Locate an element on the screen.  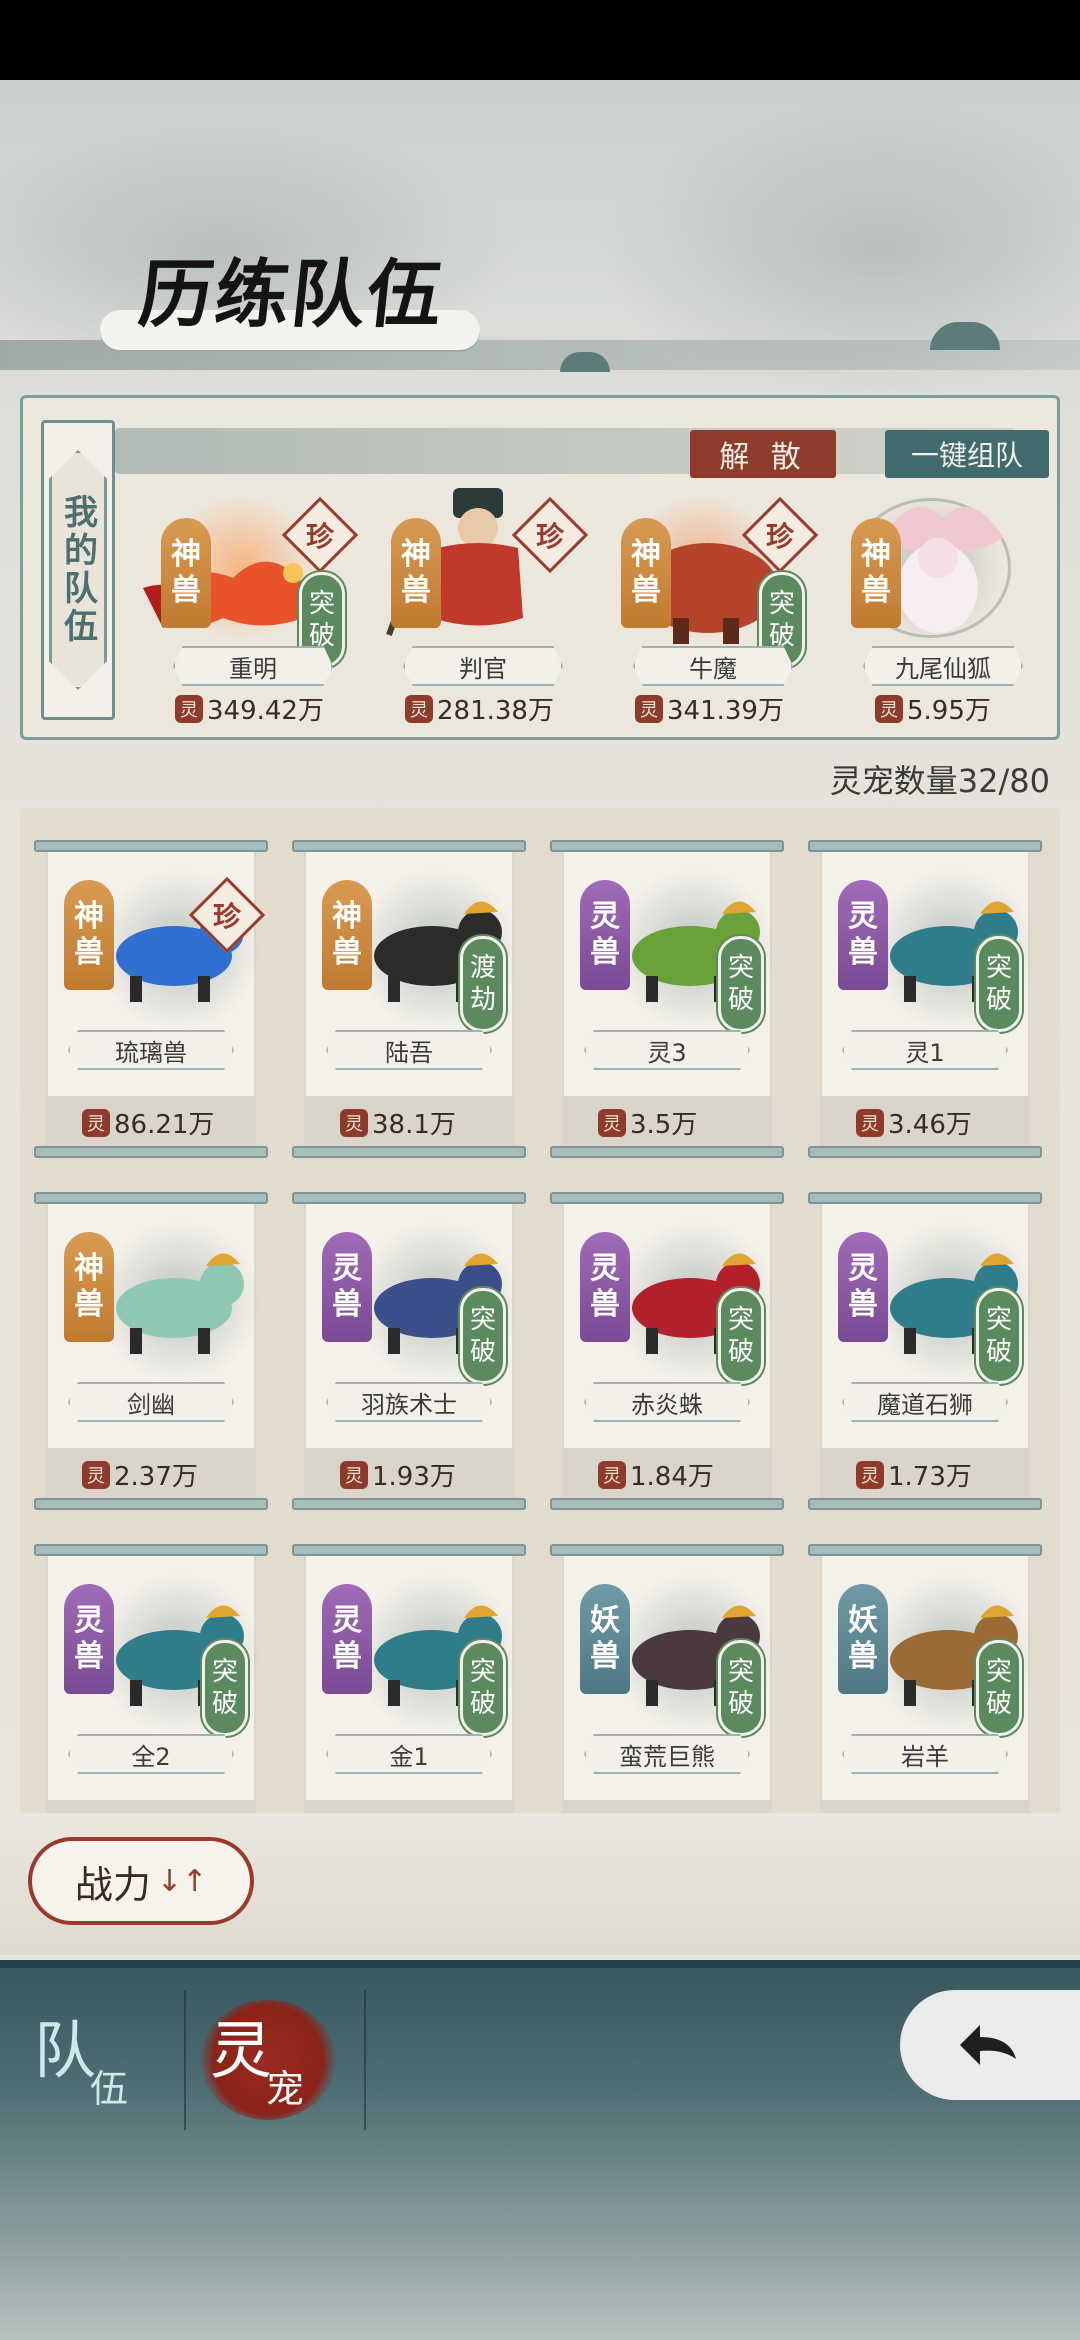
pet-card: 灵兽突破灵3 灵 3.5万 is located at coordinates (667, 999).